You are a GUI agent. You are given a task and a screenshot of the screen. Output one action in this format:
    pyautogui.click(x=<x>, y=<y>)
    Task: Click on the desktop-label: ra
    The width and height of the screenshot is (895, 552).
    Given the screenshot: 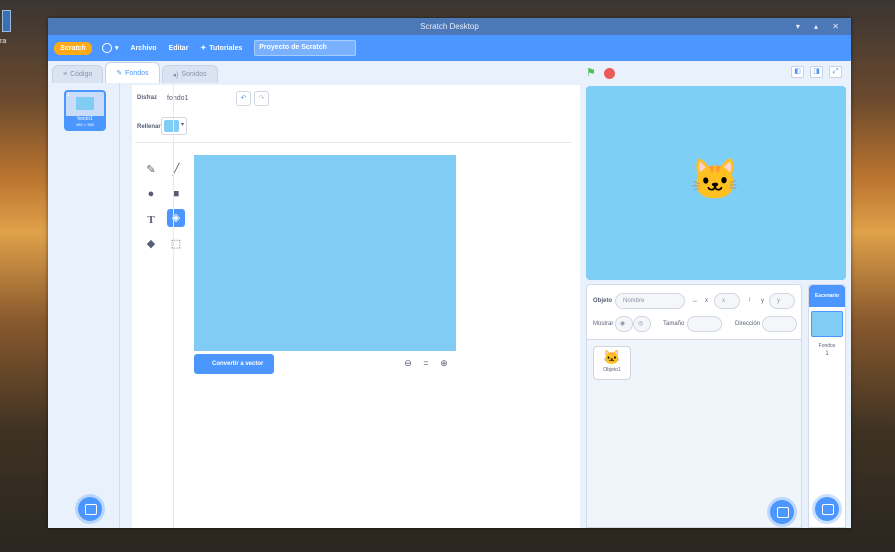 What is the action you would take?
    pyautogui.click(x=3, y=41)
    